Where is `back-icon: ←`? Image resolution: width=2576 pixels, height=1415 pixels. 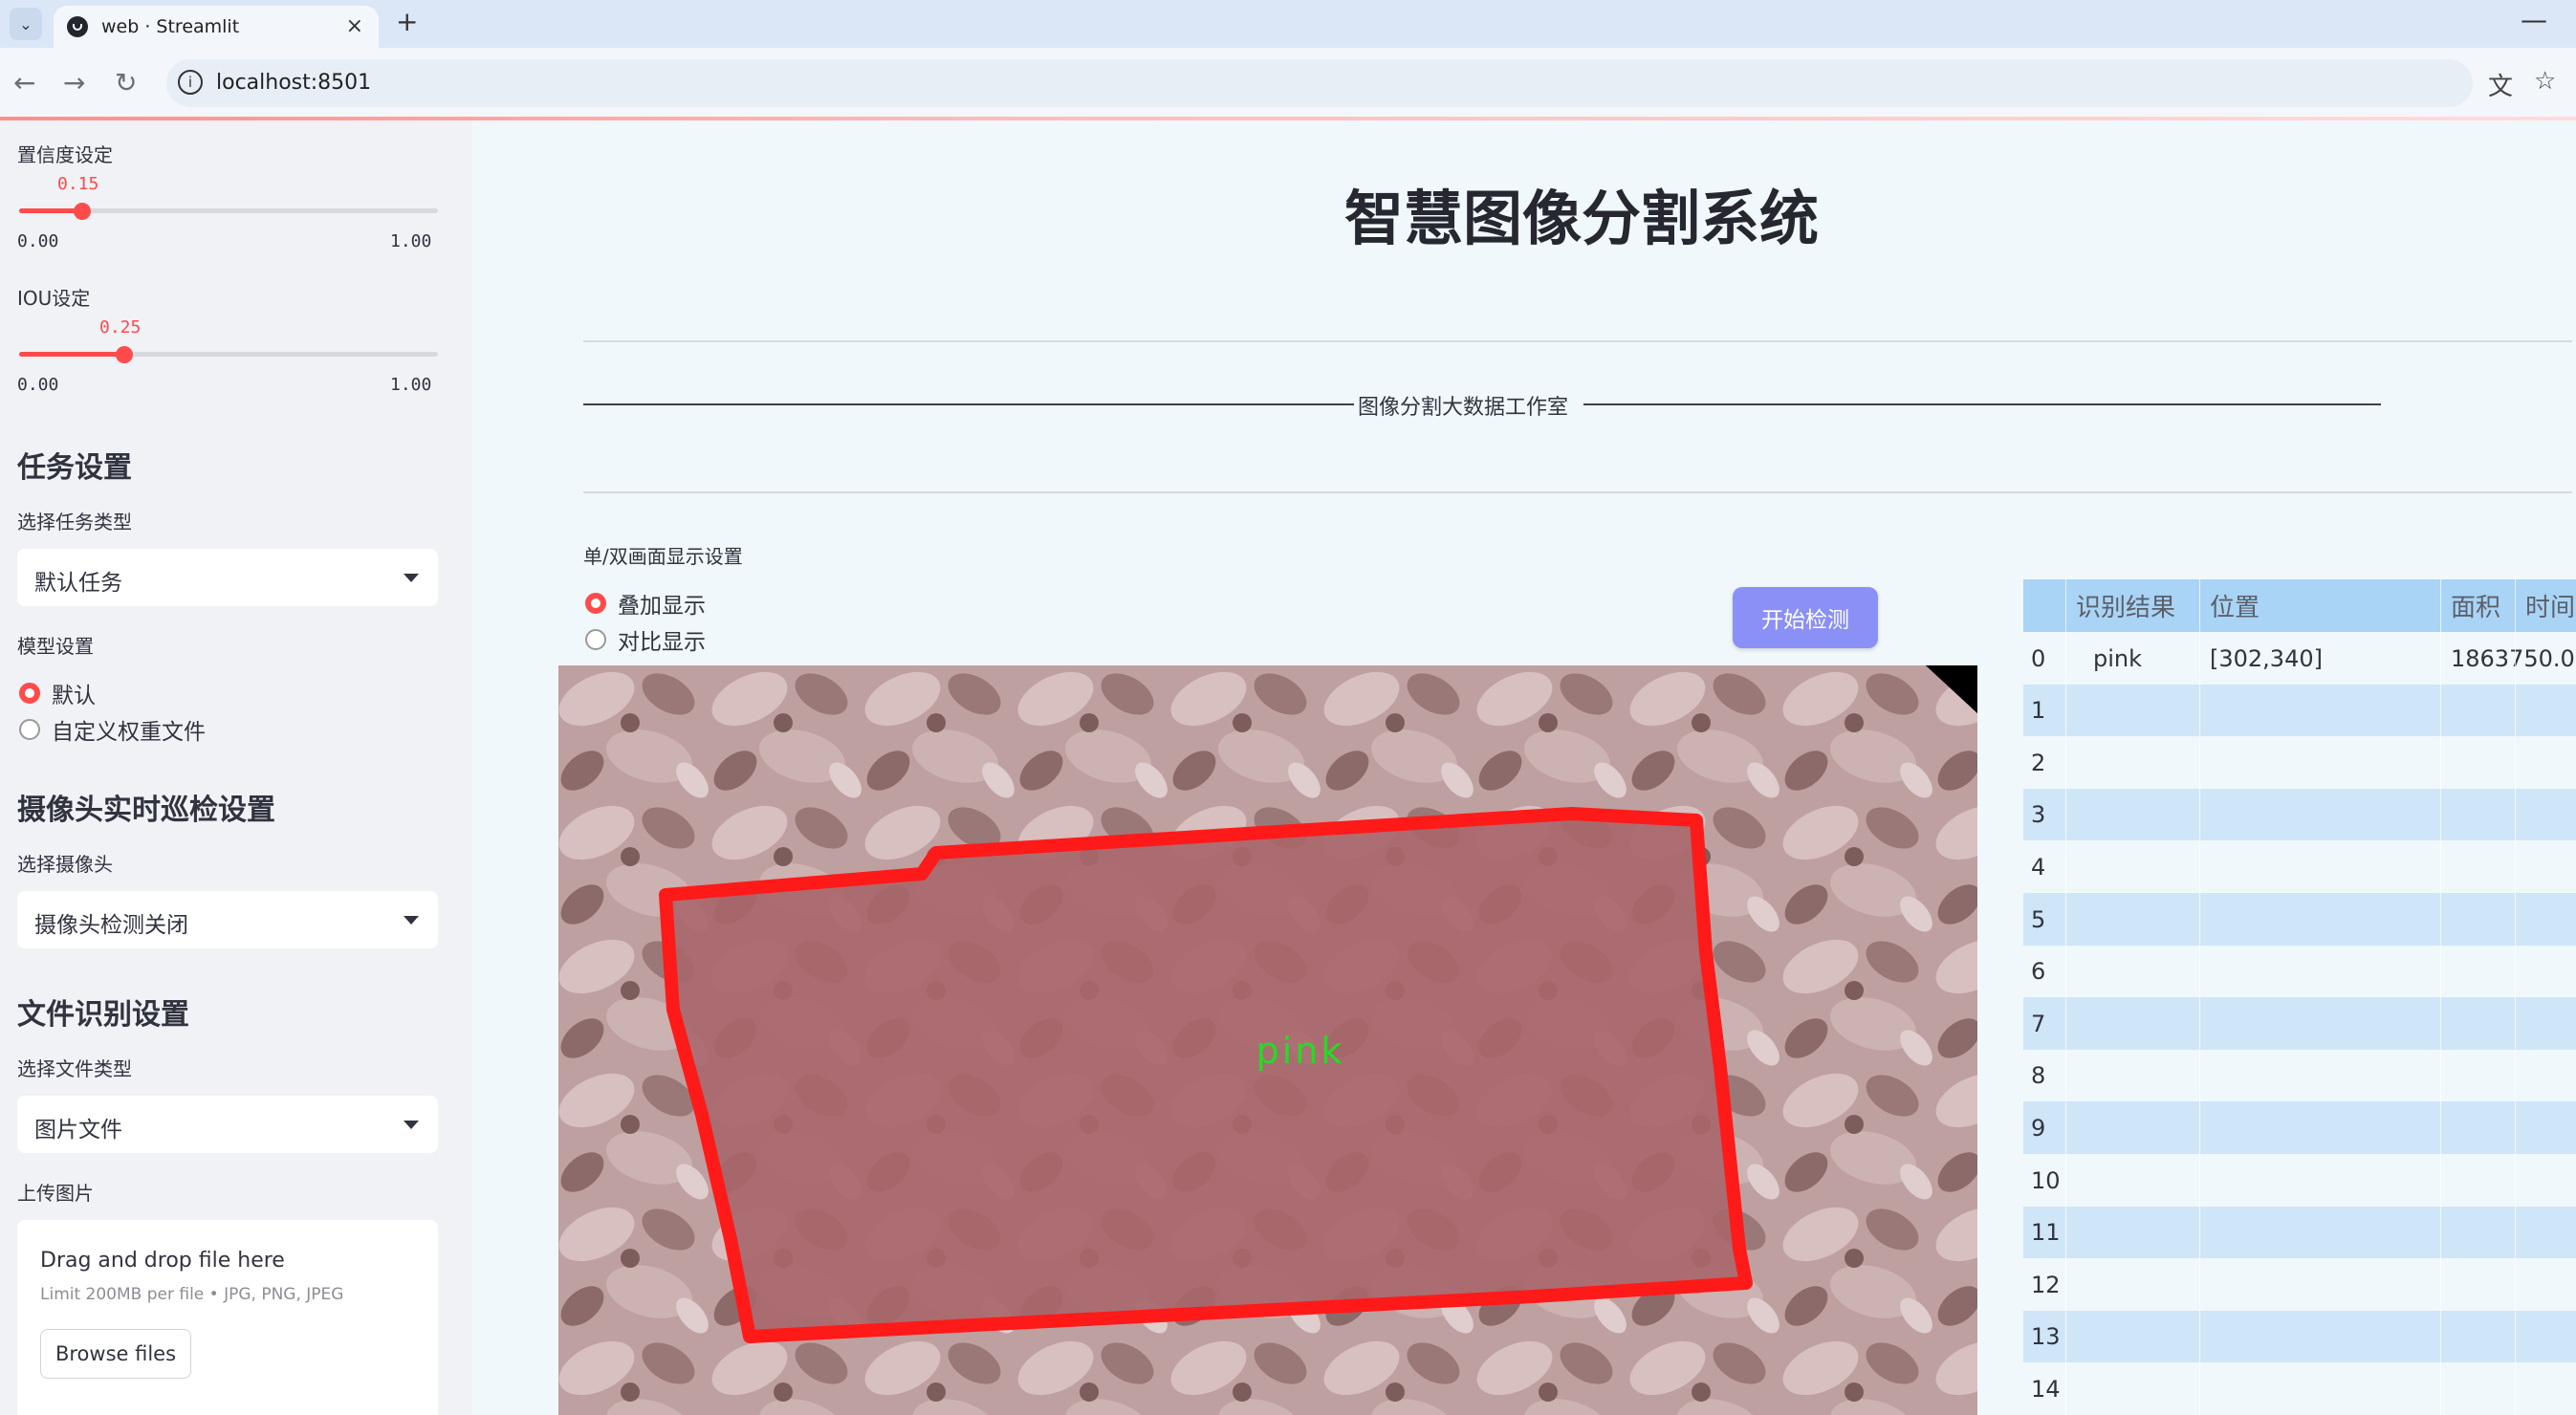 back-icon: ← is located at coordinates (24, 82).